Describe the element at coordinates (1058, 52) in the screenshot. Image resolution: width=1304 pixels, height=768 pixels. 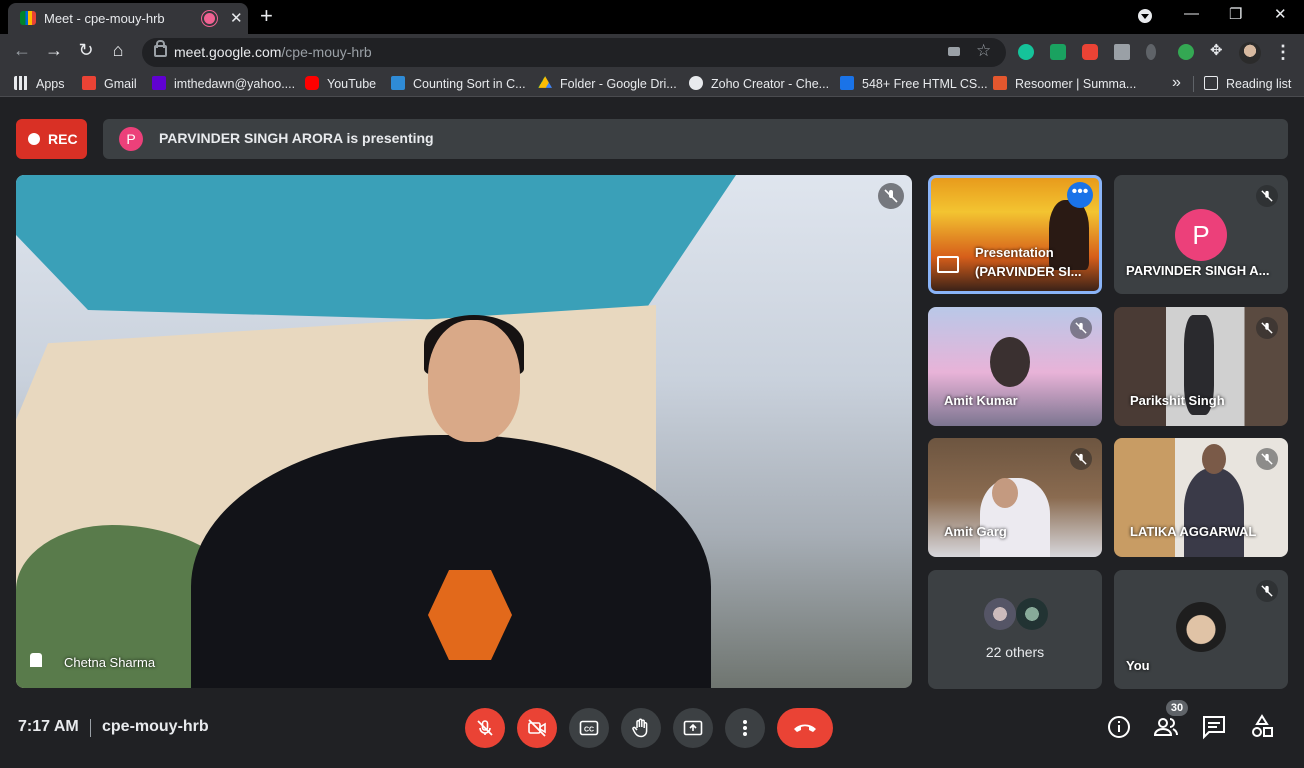
I see `meet-extension-icon` at that location.